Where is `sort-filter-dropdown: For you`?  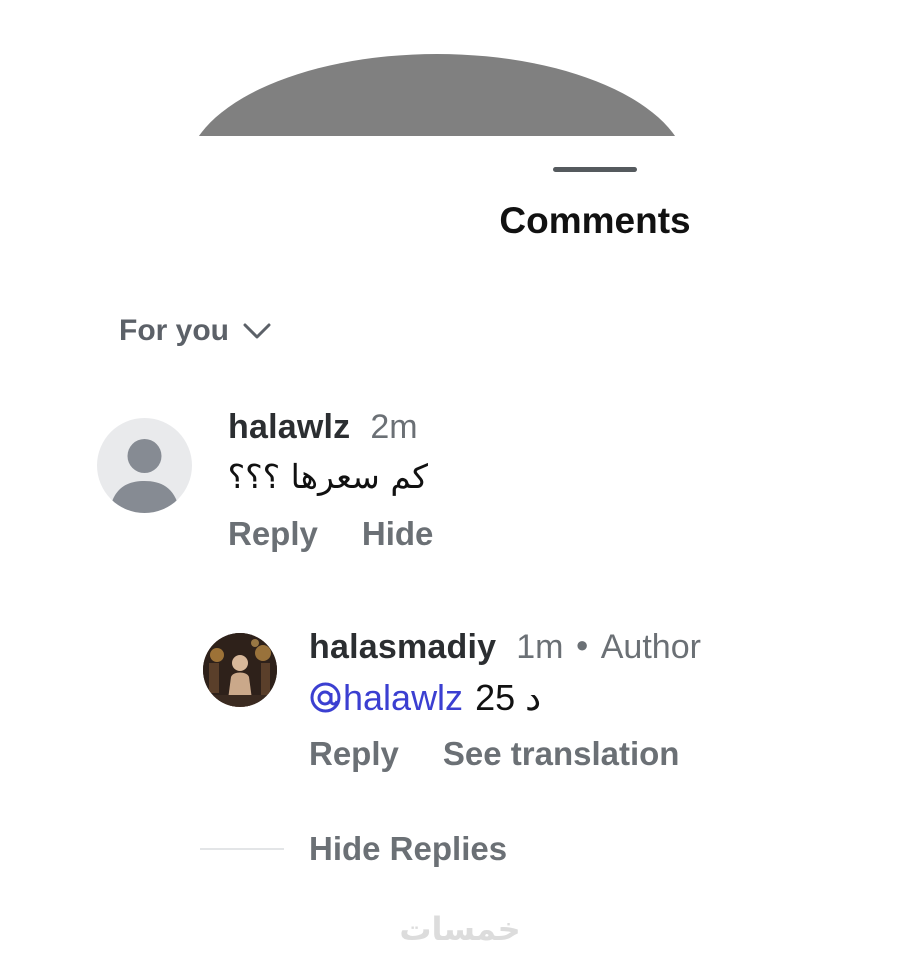 sort-filter-dropdown: For you is located at coordinates (195, 331).